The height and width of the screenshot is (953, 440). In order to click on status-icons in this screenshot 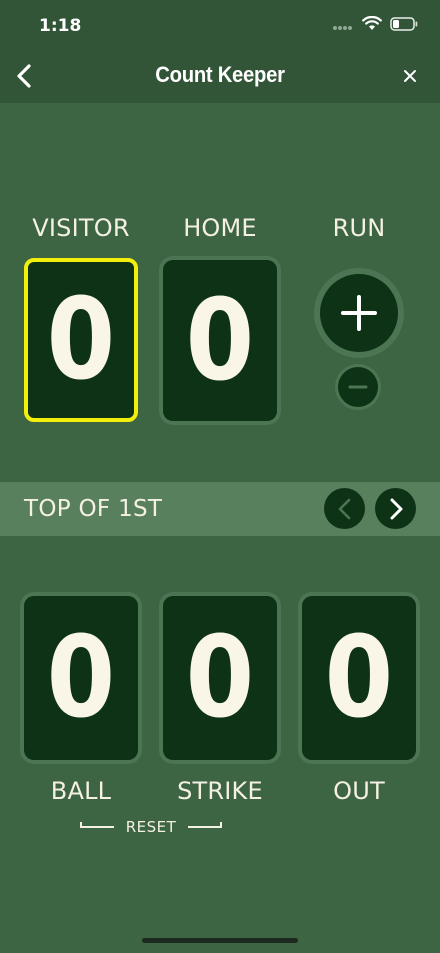, I will do `click(375, 25)`.